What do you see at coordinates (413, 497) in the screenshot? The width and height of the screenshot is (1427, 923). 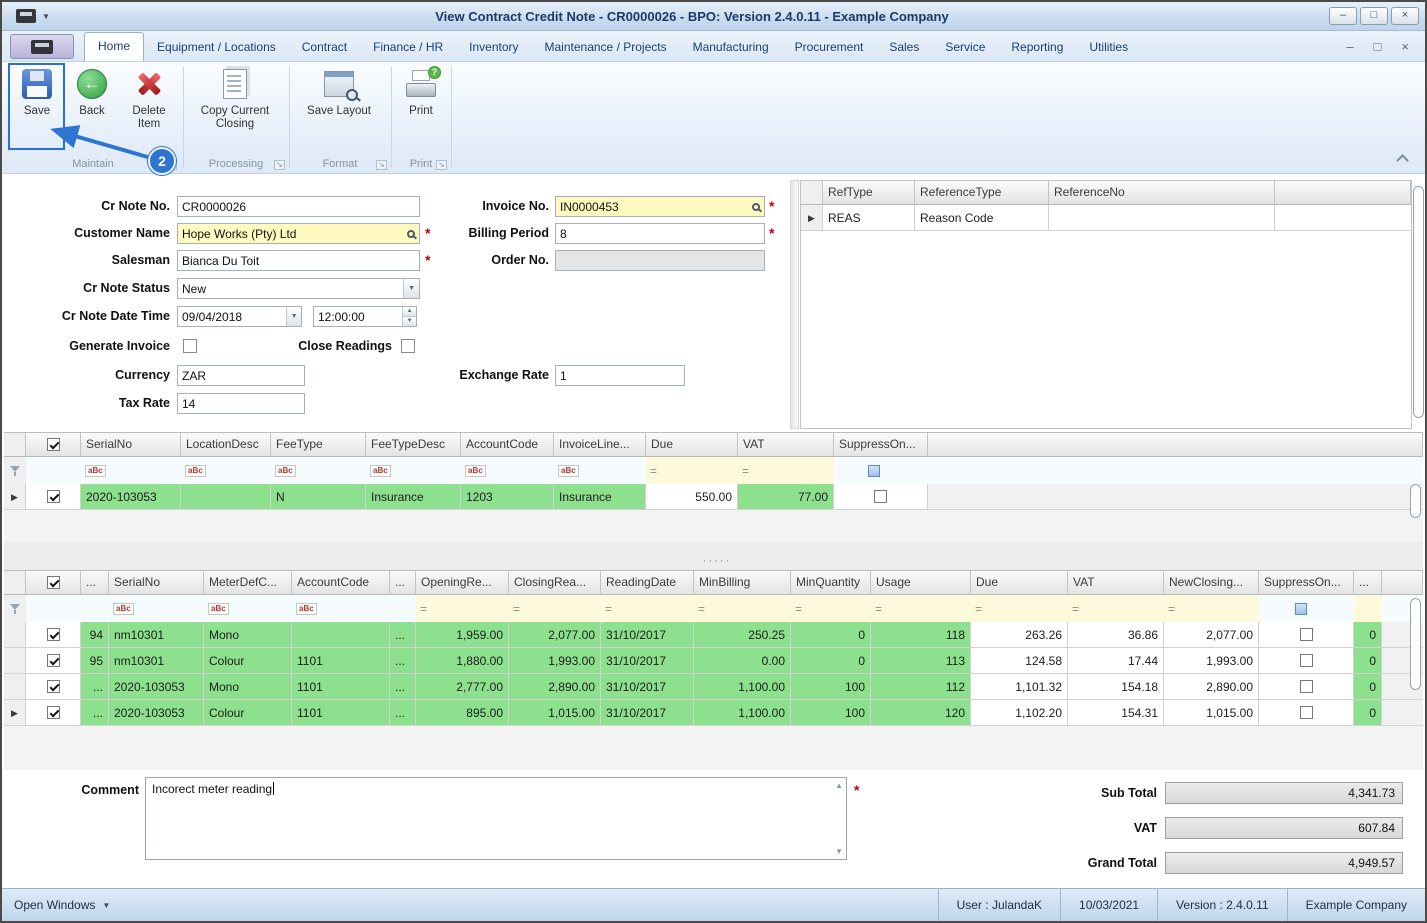 I see `grid-cell: Insurance` at bounding box center [413, 497].